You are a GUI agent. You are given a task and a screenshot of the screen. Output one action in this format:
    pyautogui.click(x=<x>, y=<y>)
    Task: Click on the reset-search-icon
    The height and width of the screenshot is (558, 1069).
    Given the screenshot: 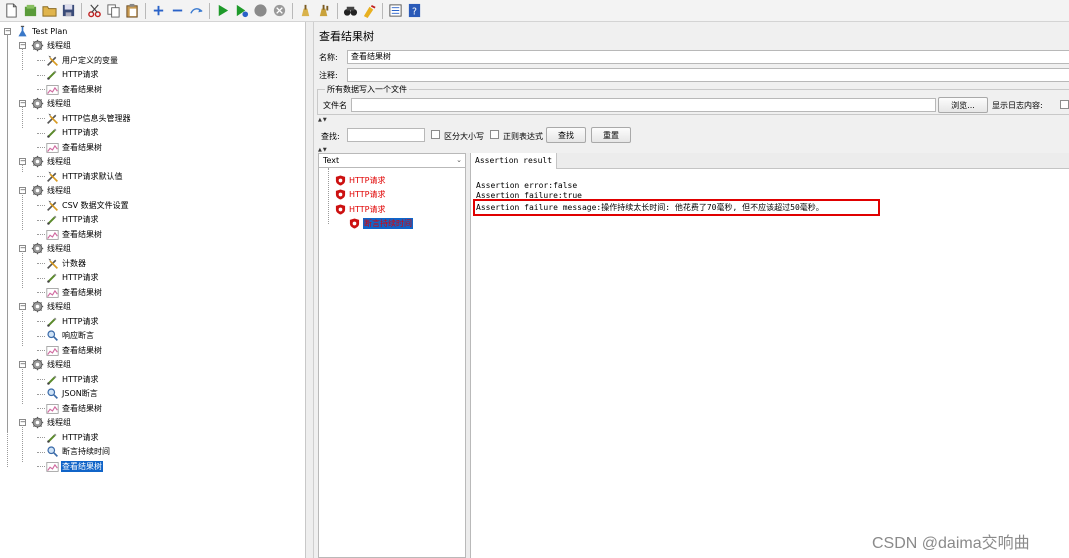 What is the action you would take?
    pyautogui.click(x=369, y=11)
    